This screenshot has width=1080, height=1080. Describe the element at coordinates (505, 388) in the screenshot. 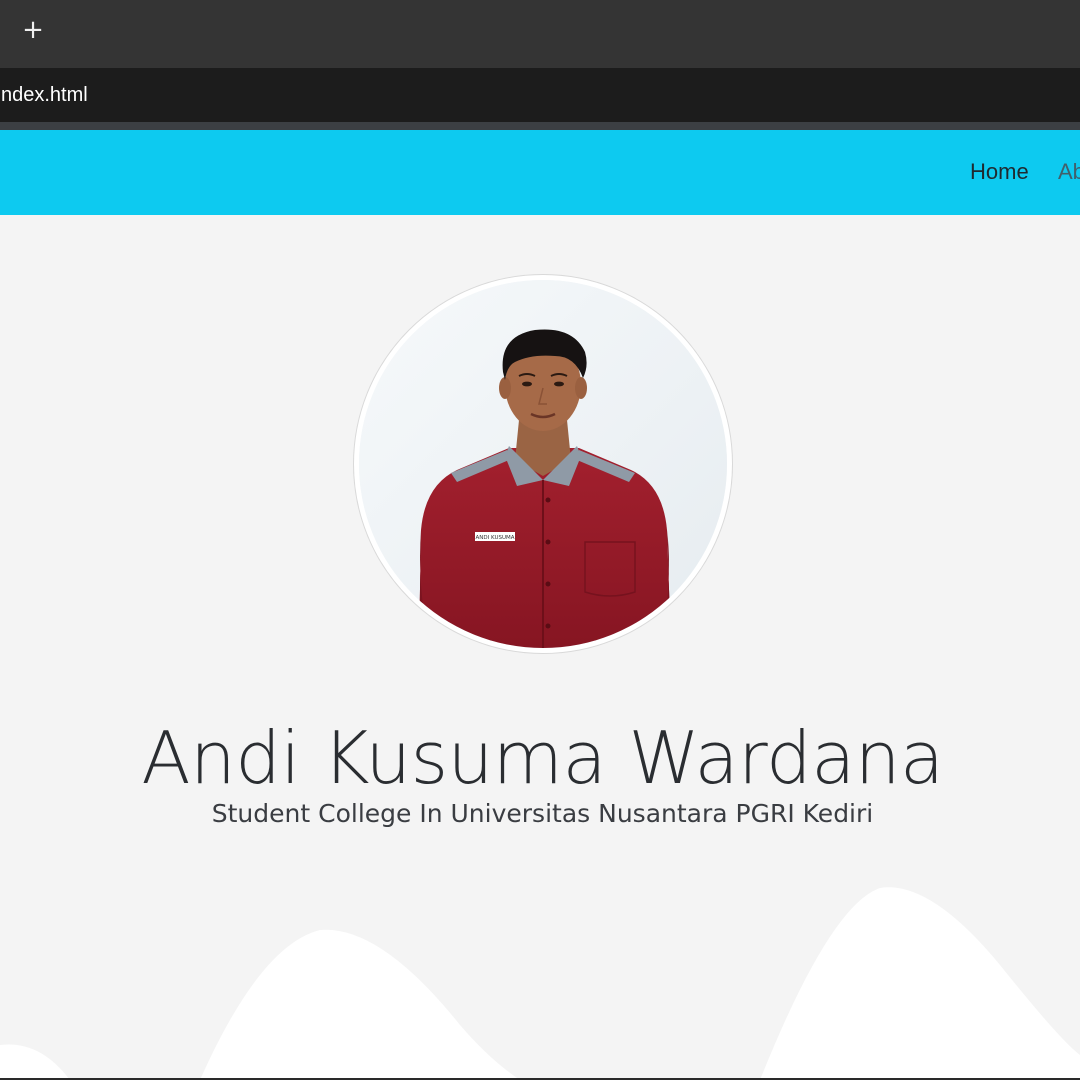

I see `left-ear` at that location.